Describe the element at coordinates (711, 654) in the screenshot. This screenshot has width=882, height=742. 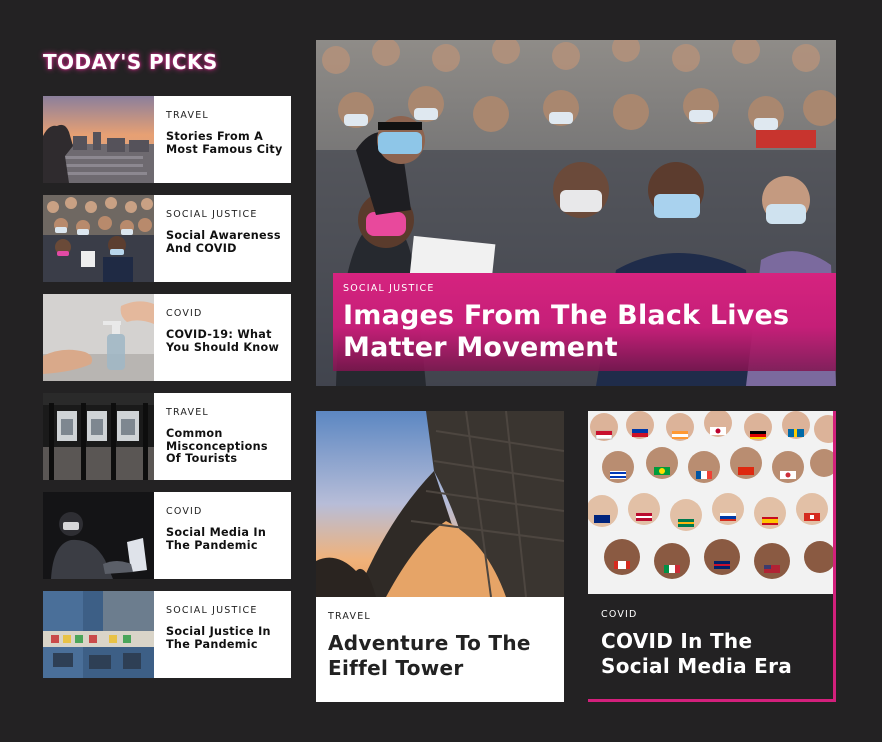
I see `card-title: COVID In The Social Media Era` at that location.